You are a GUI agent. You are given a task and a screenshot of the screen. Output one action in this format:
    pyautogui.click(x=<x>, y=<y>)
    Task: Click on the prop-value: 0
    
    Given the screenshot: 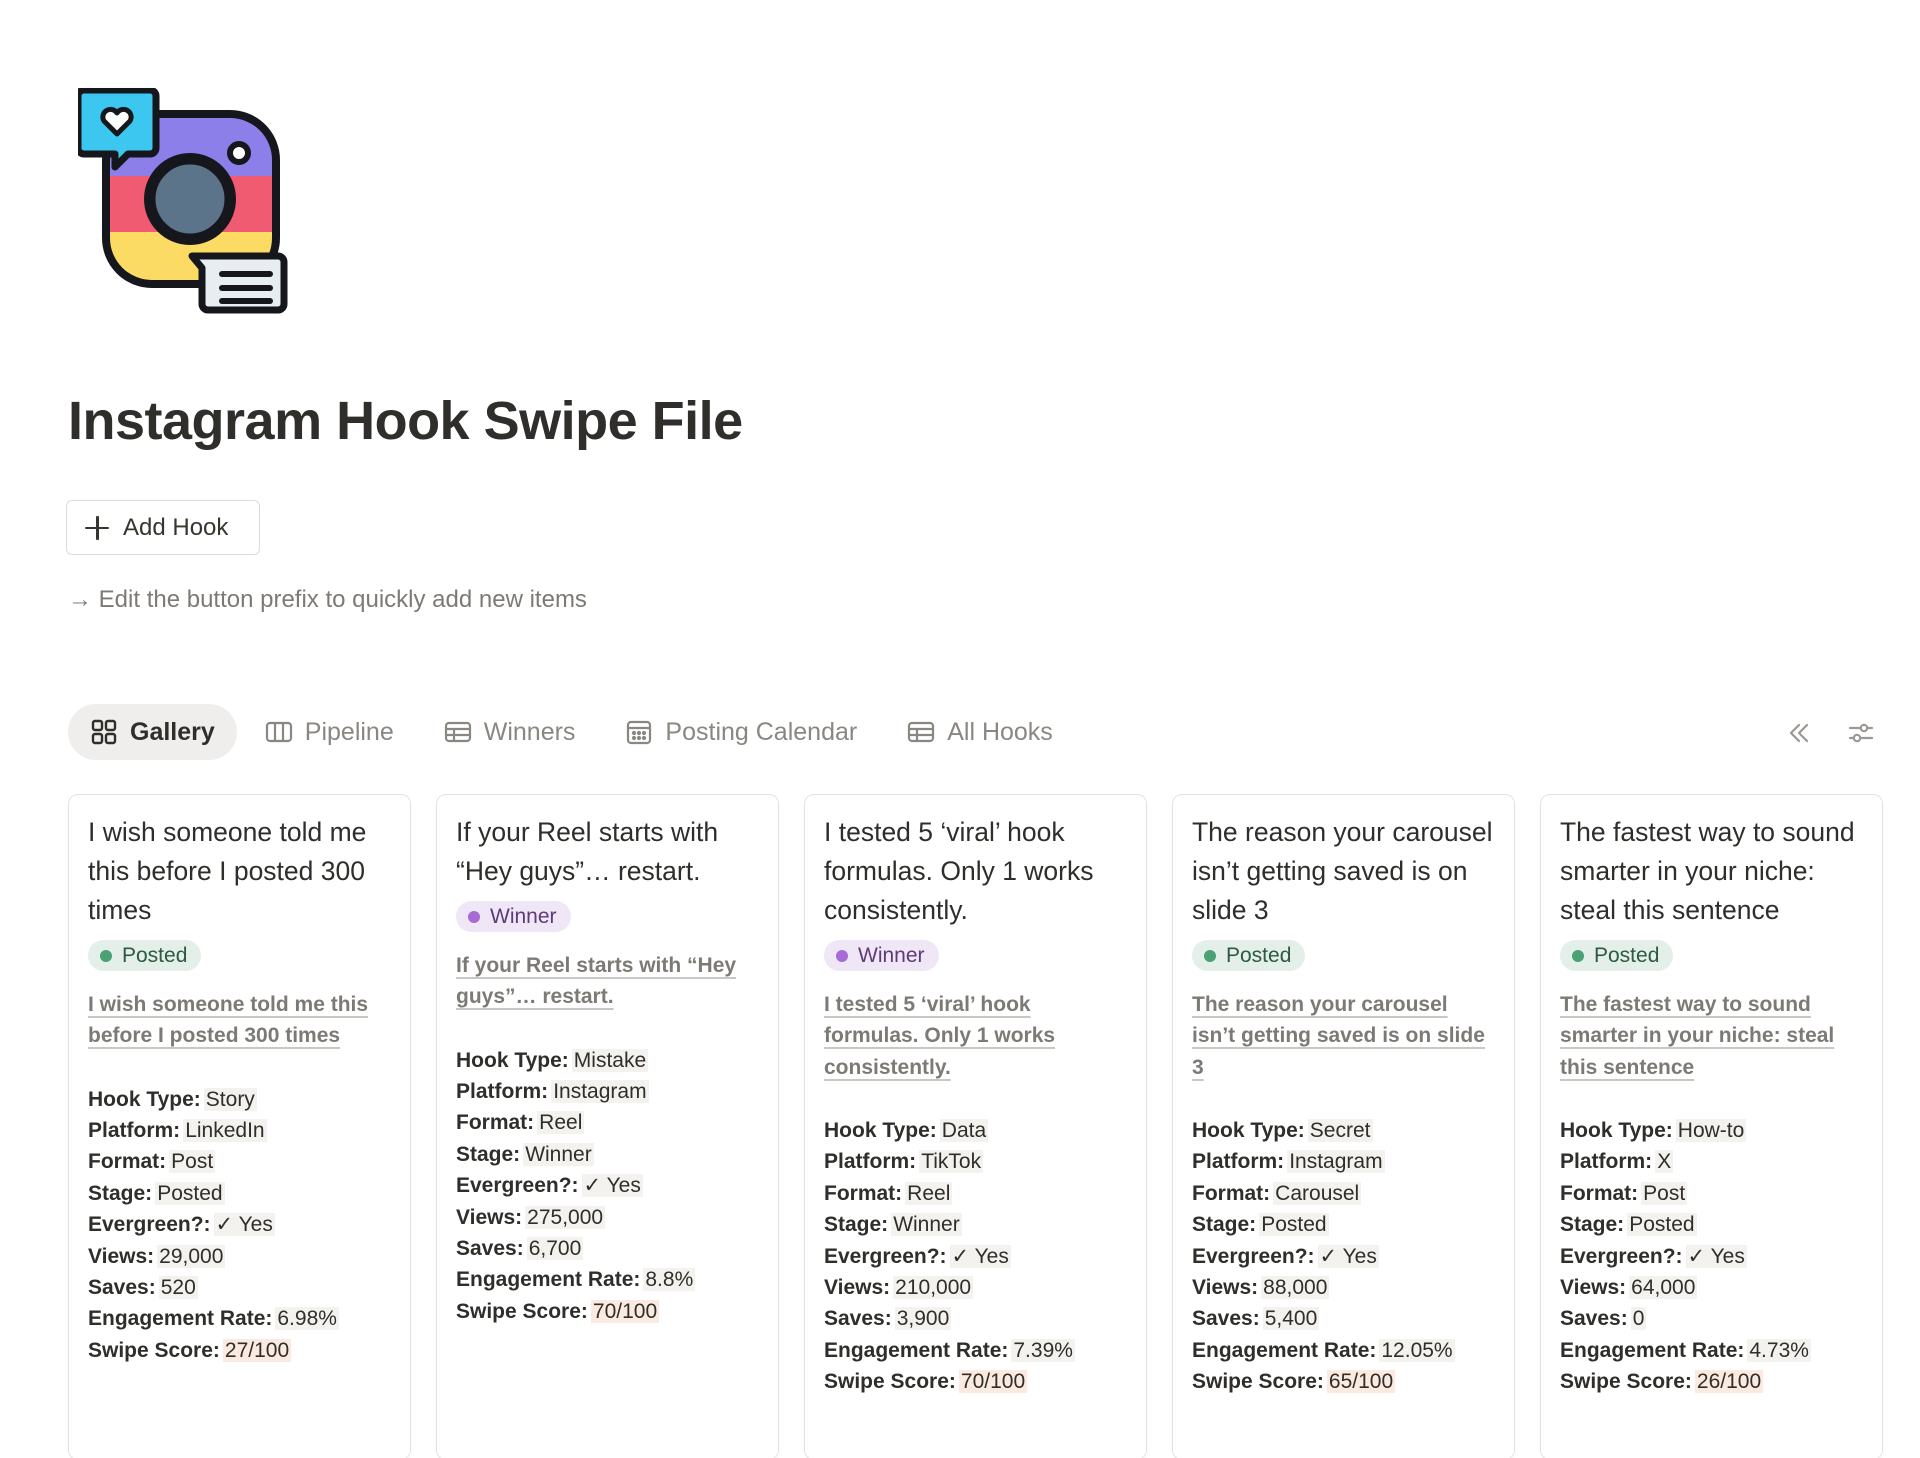 What is the action you would take?
    pyautogui.click(x=1638, y=1319)
    